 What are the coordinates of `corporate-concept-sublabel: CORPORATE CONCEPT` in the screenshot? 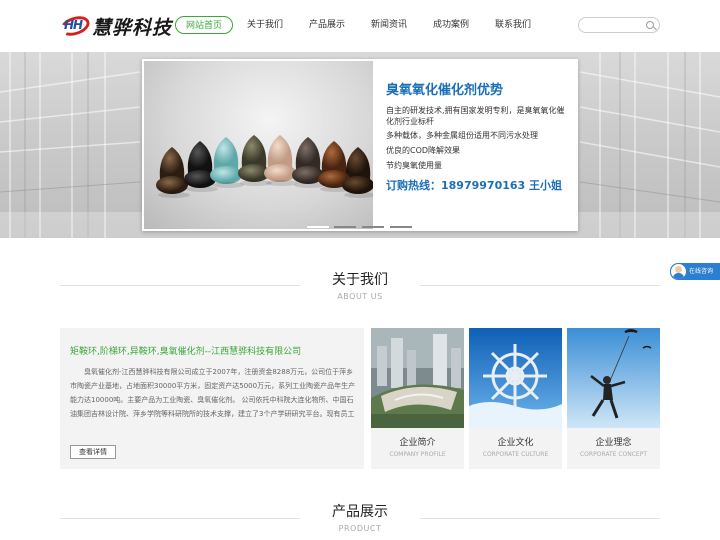 It's located at (613, 454).